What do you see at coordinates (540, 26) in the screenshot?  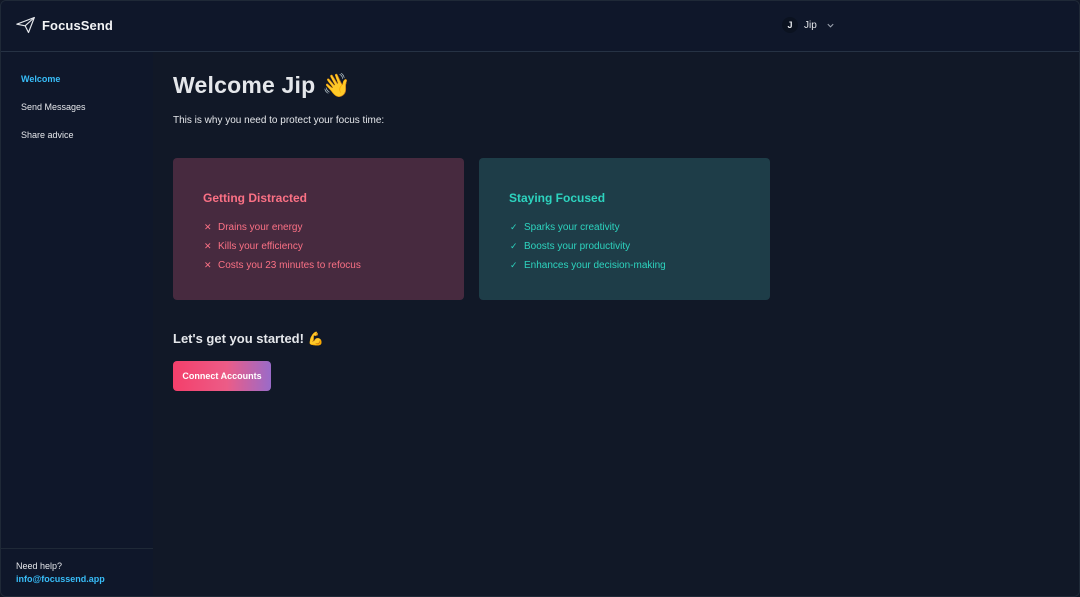 I see `top-bar: FocusSend J Jip` at bounding box center [540, 26].